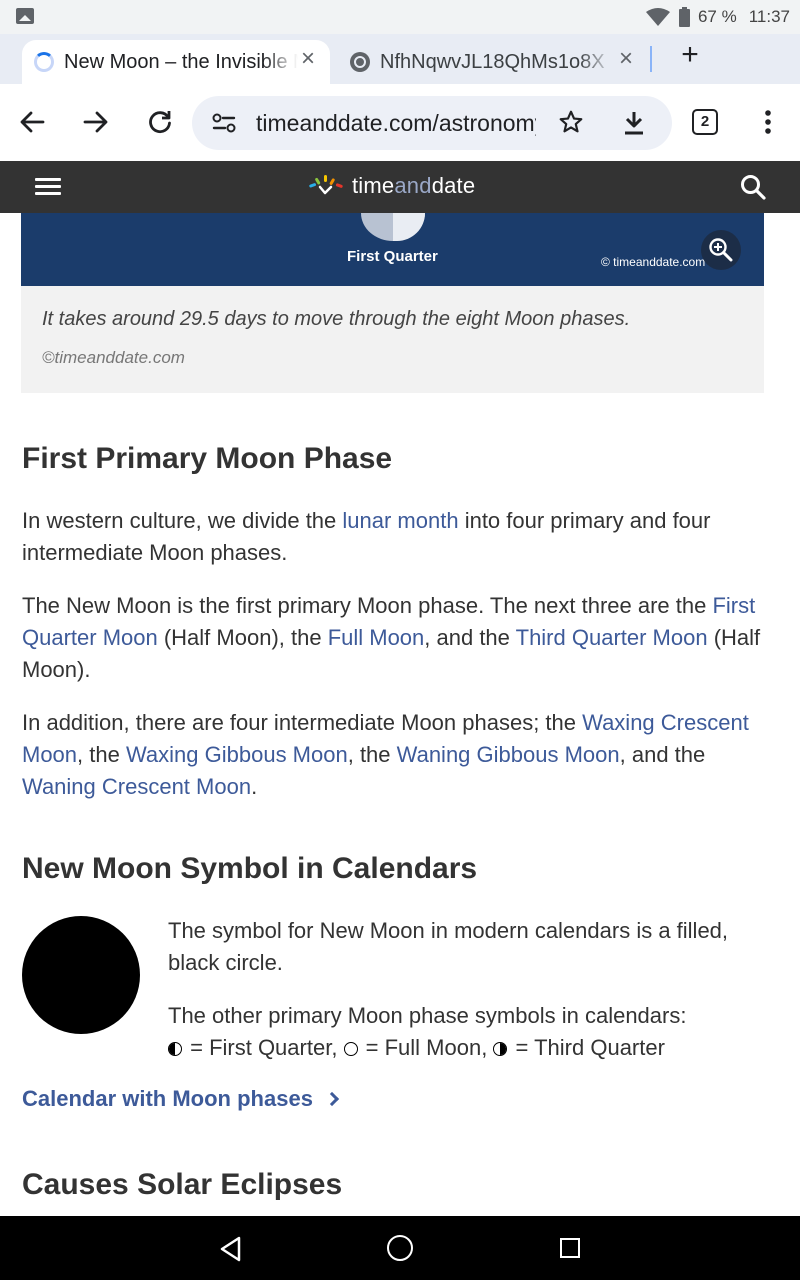 The image size is (800, 1280). Describe the element at coordinates (350, 1049) in the screenshot. I see `full-moon-symbol-icon` at that location.